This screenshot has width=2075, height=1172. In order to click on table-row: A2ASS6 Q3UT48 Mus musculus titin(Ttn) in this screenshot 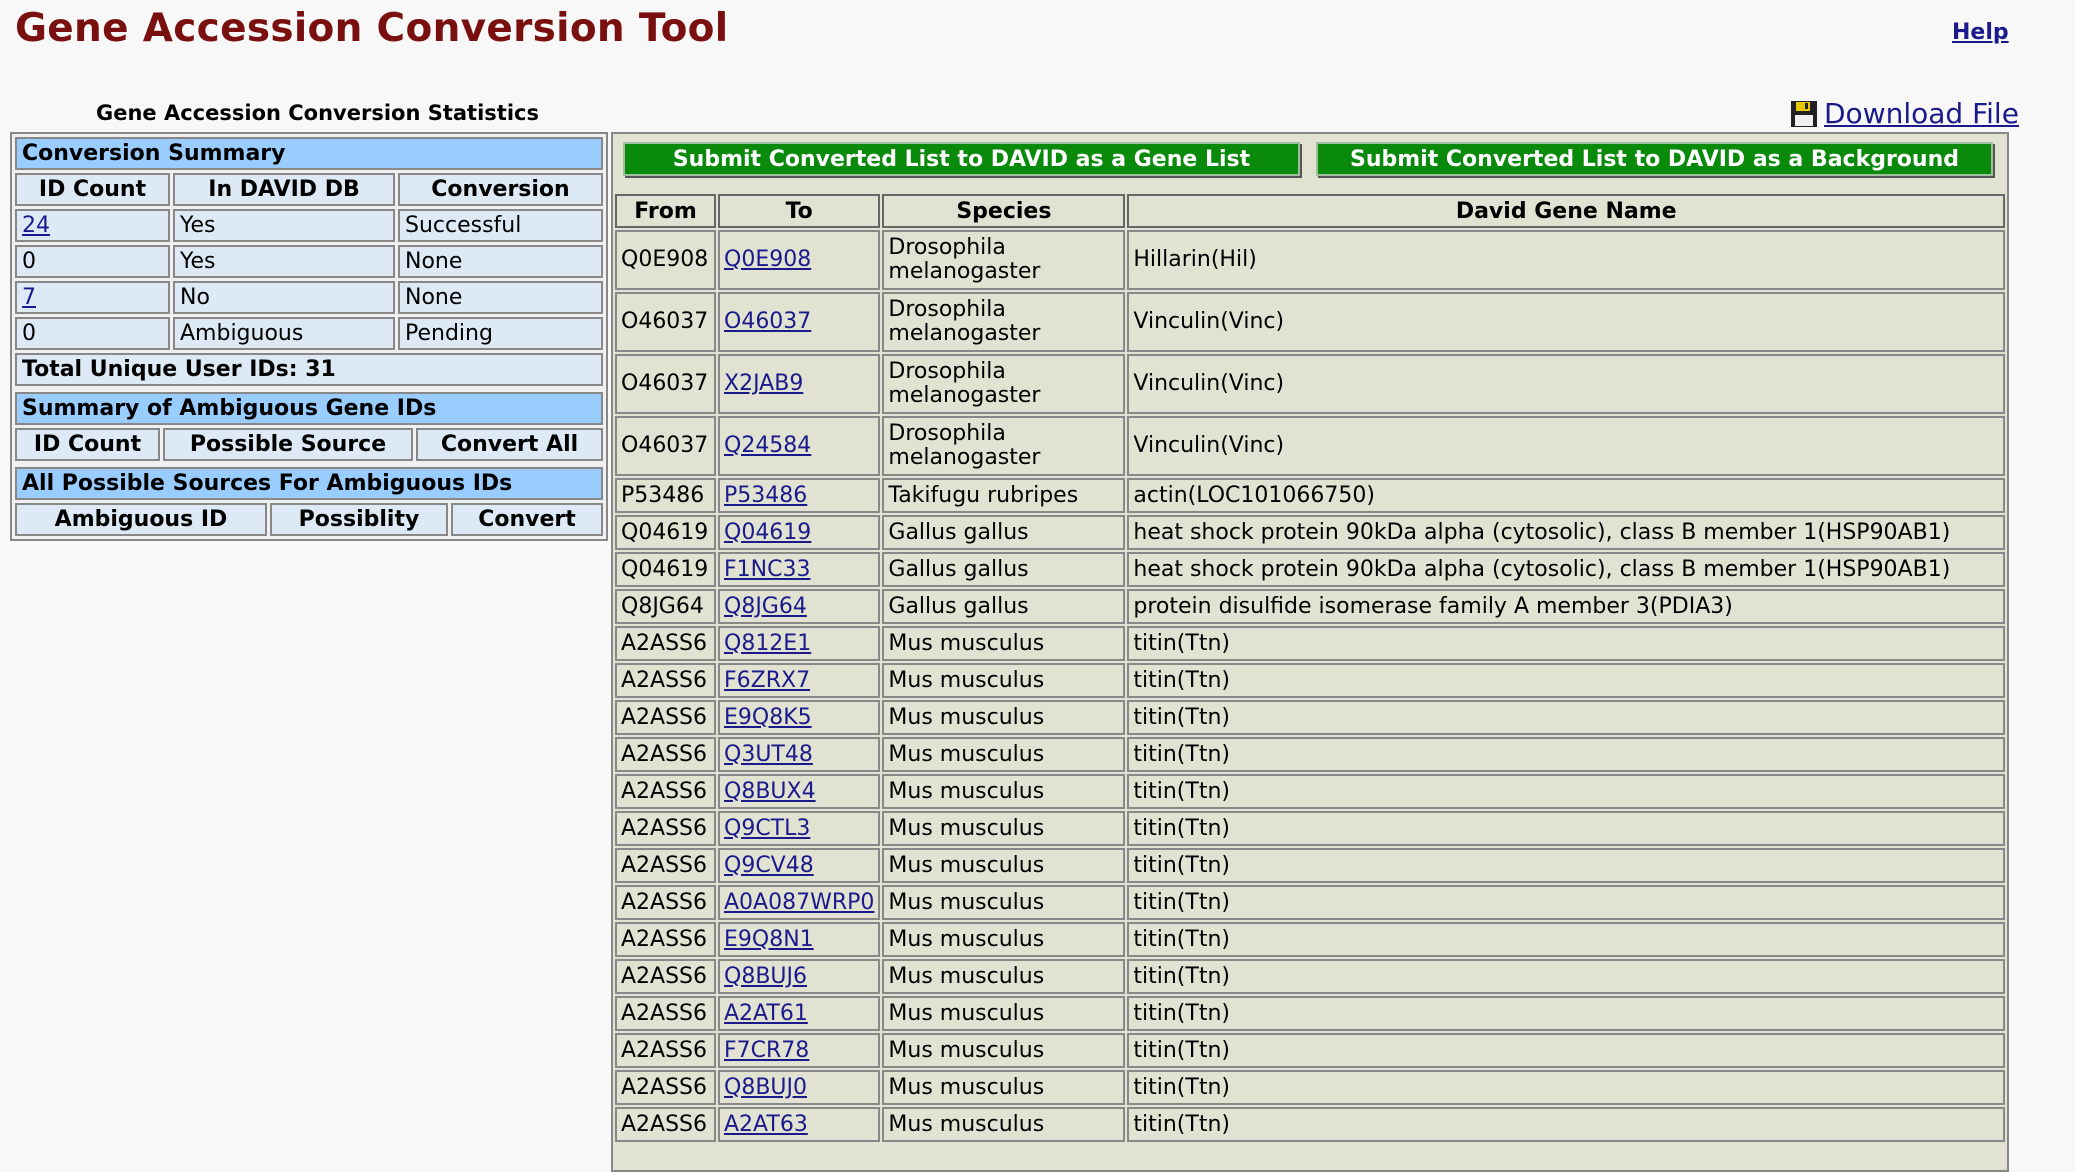, I will do `click(1310, 754)`.